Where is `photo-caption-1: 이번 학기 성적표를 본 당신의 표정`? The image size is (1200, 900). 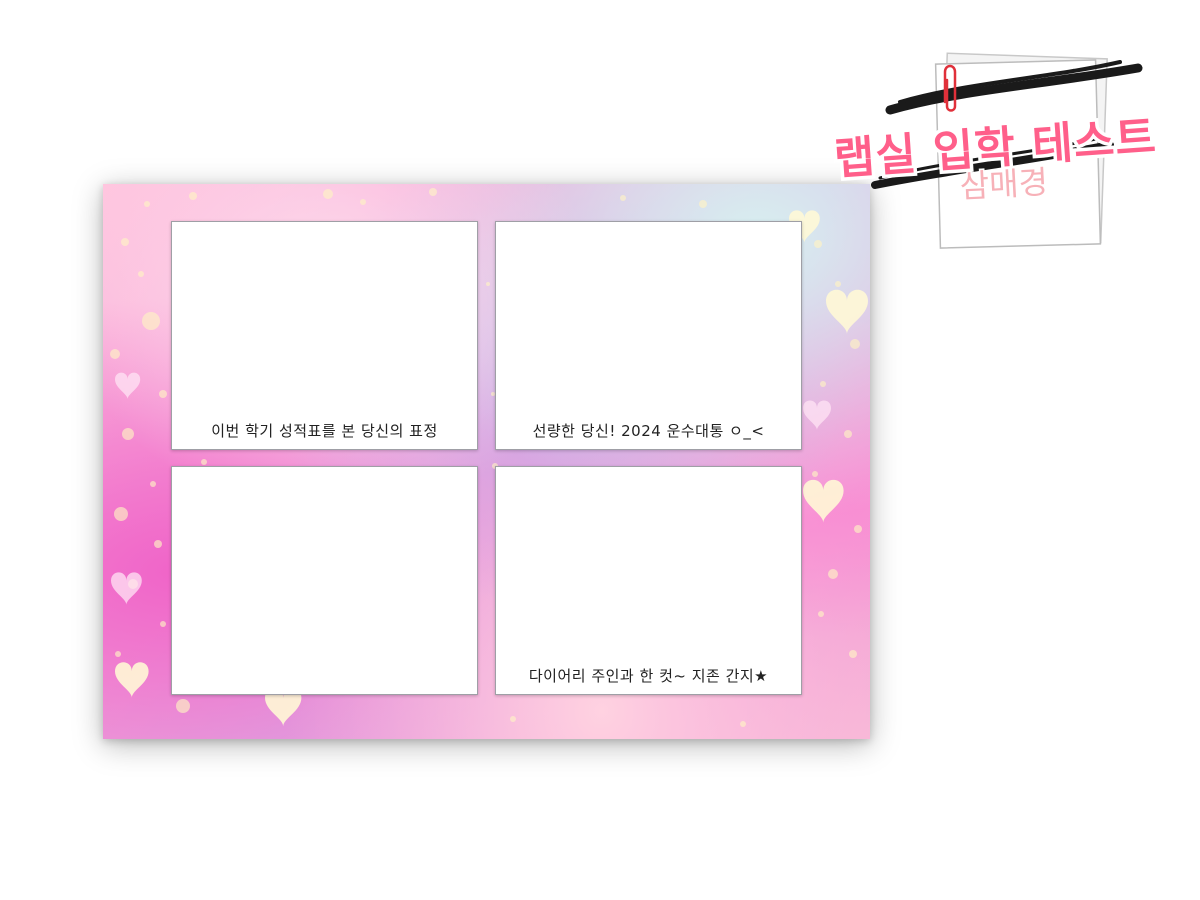 photo-caption-1: 이번 학기 성적표를 본 당신의 표정 is located at coordinates (324, 431).